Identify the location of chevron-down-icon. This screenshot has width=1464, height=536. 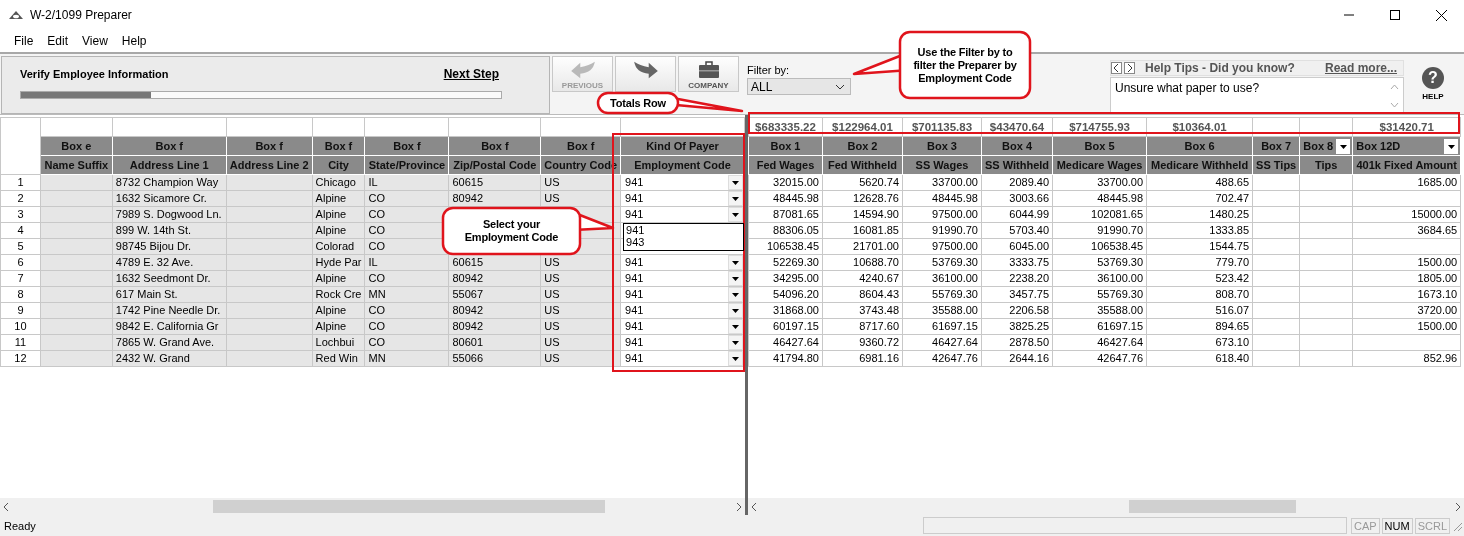
(840, 86).